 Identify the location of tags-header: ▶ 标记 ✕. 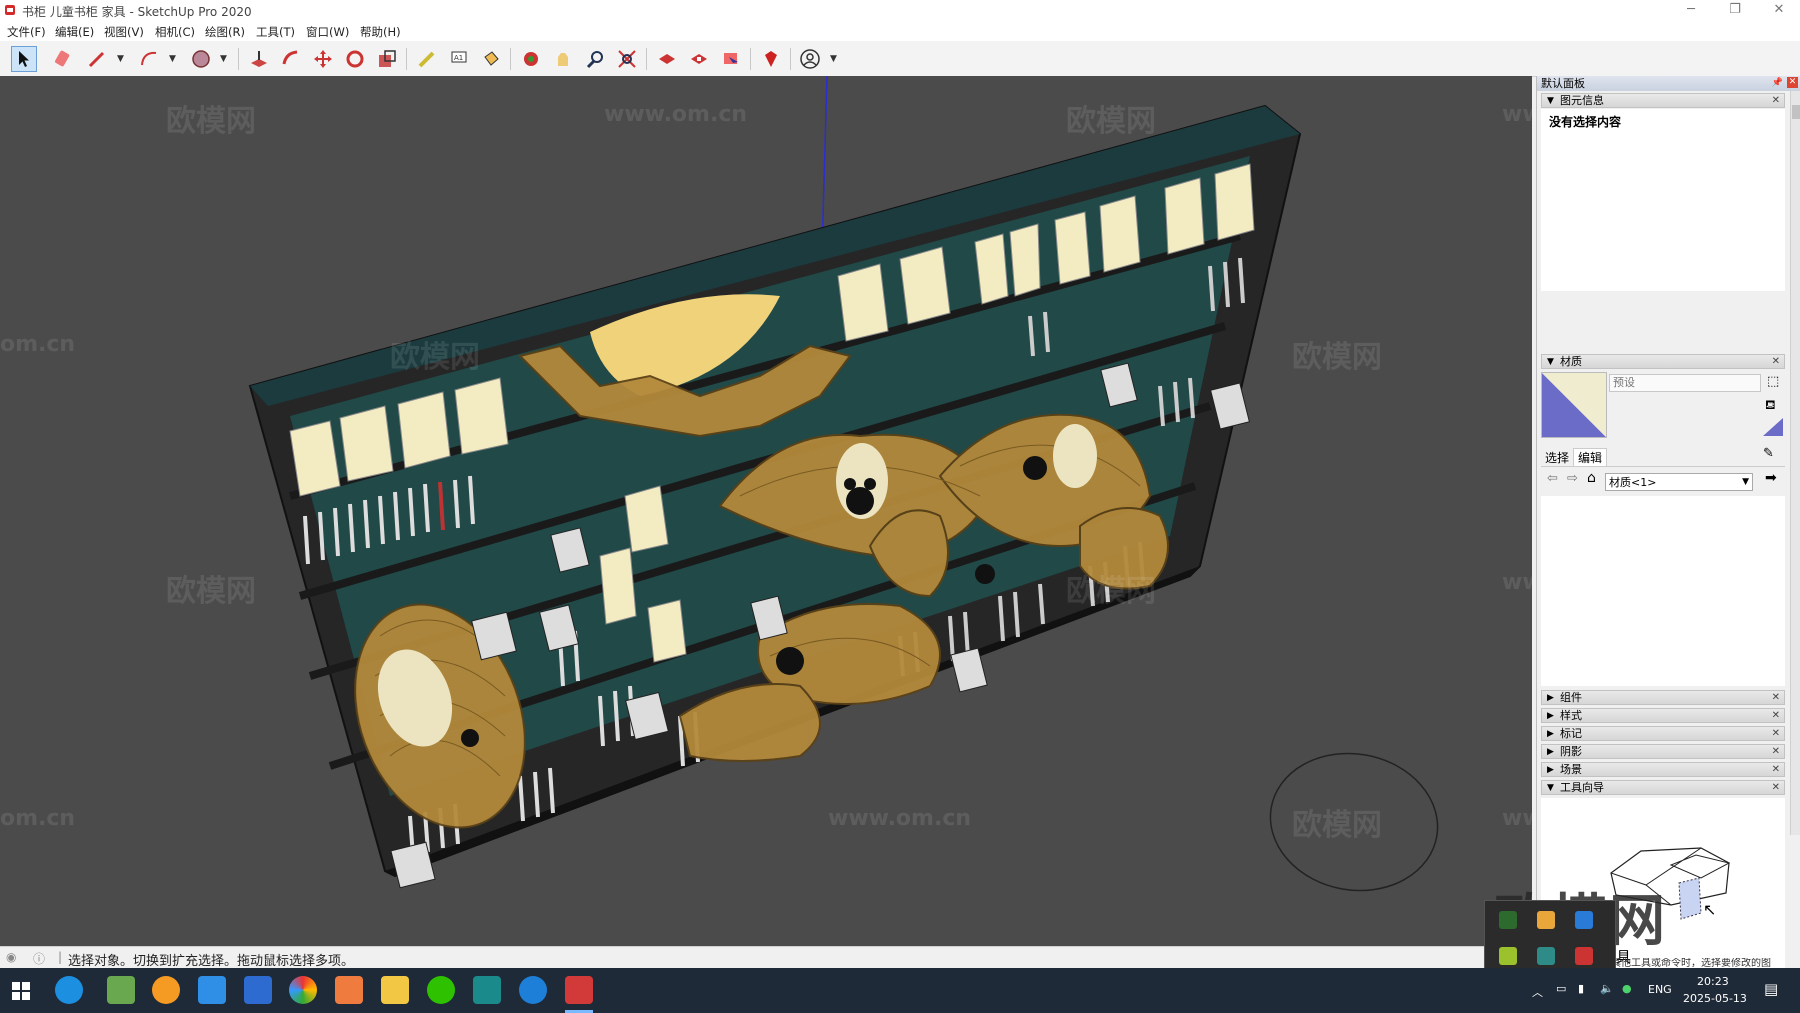
(1663, 733).